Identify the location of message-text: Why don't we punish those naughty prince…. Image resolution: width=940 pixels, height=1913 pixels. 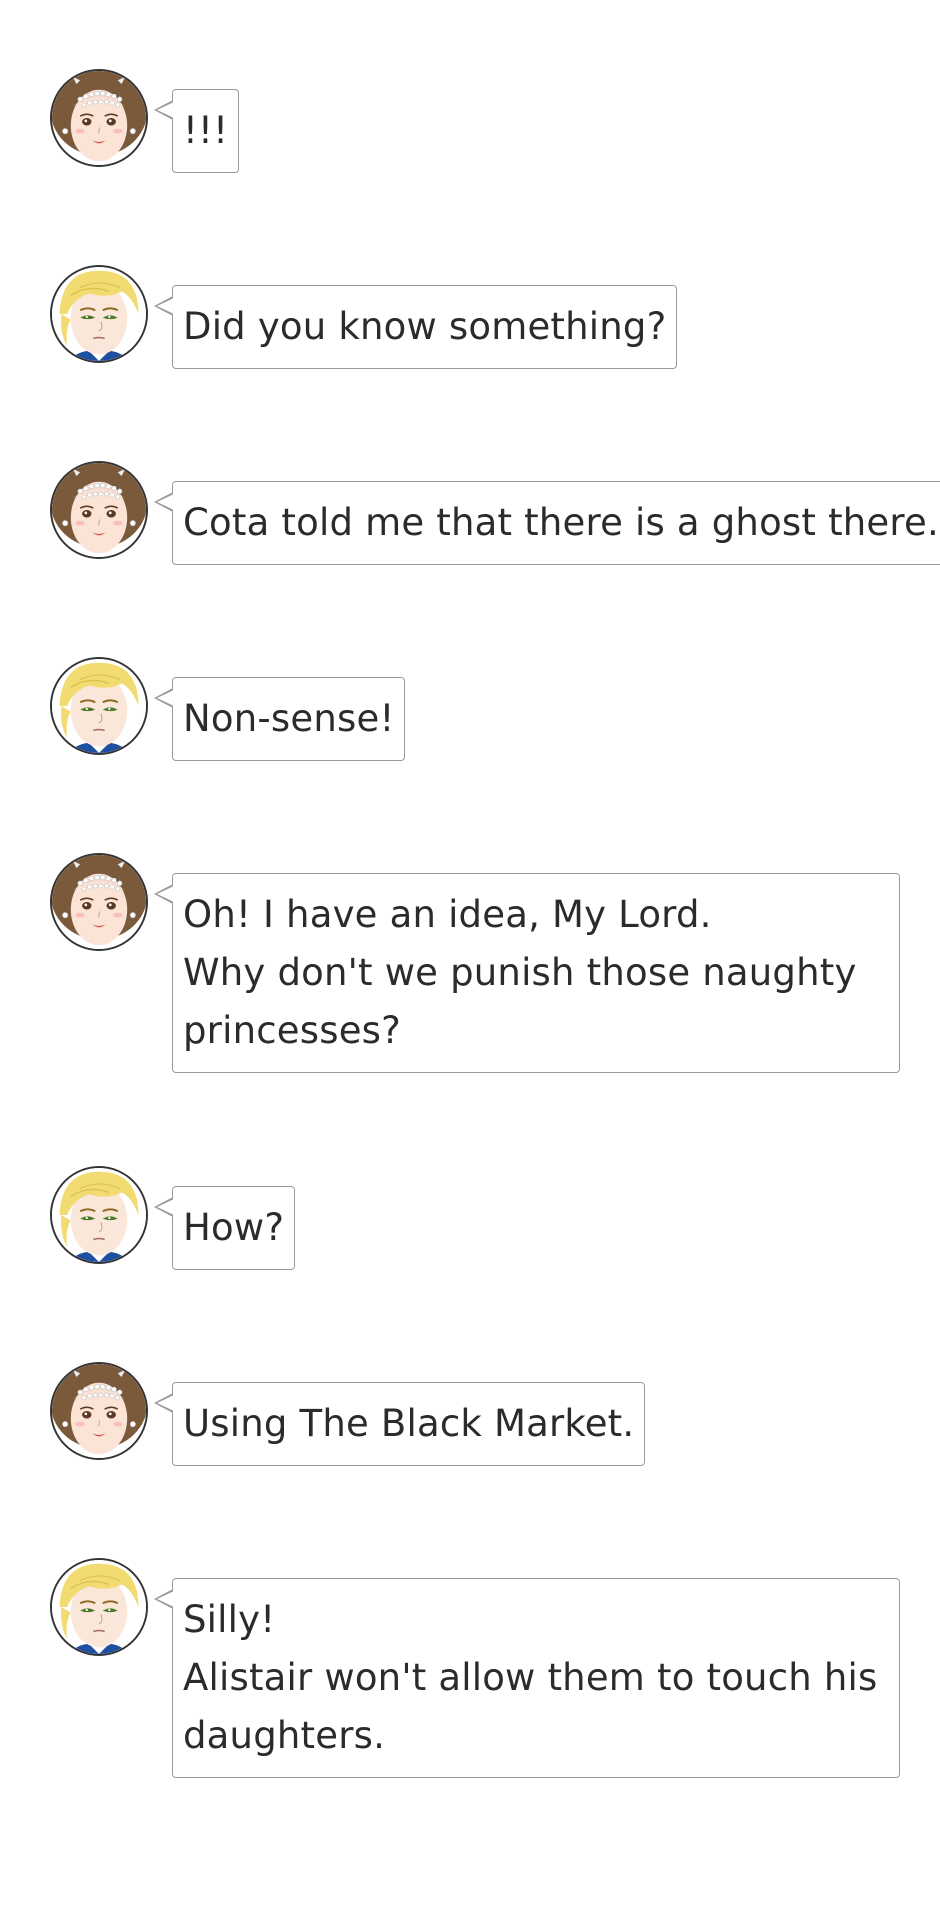
(520, 1001).